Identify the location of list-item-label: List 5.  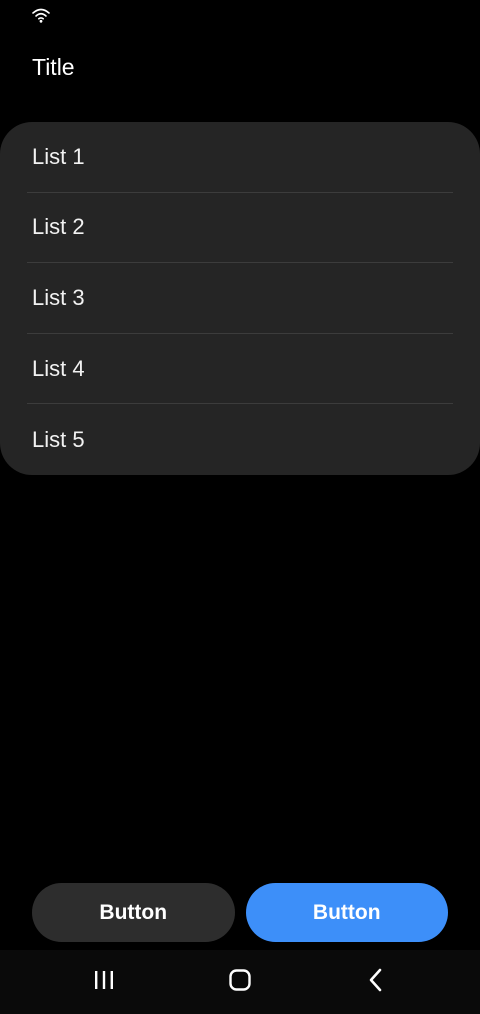
(58, 439).